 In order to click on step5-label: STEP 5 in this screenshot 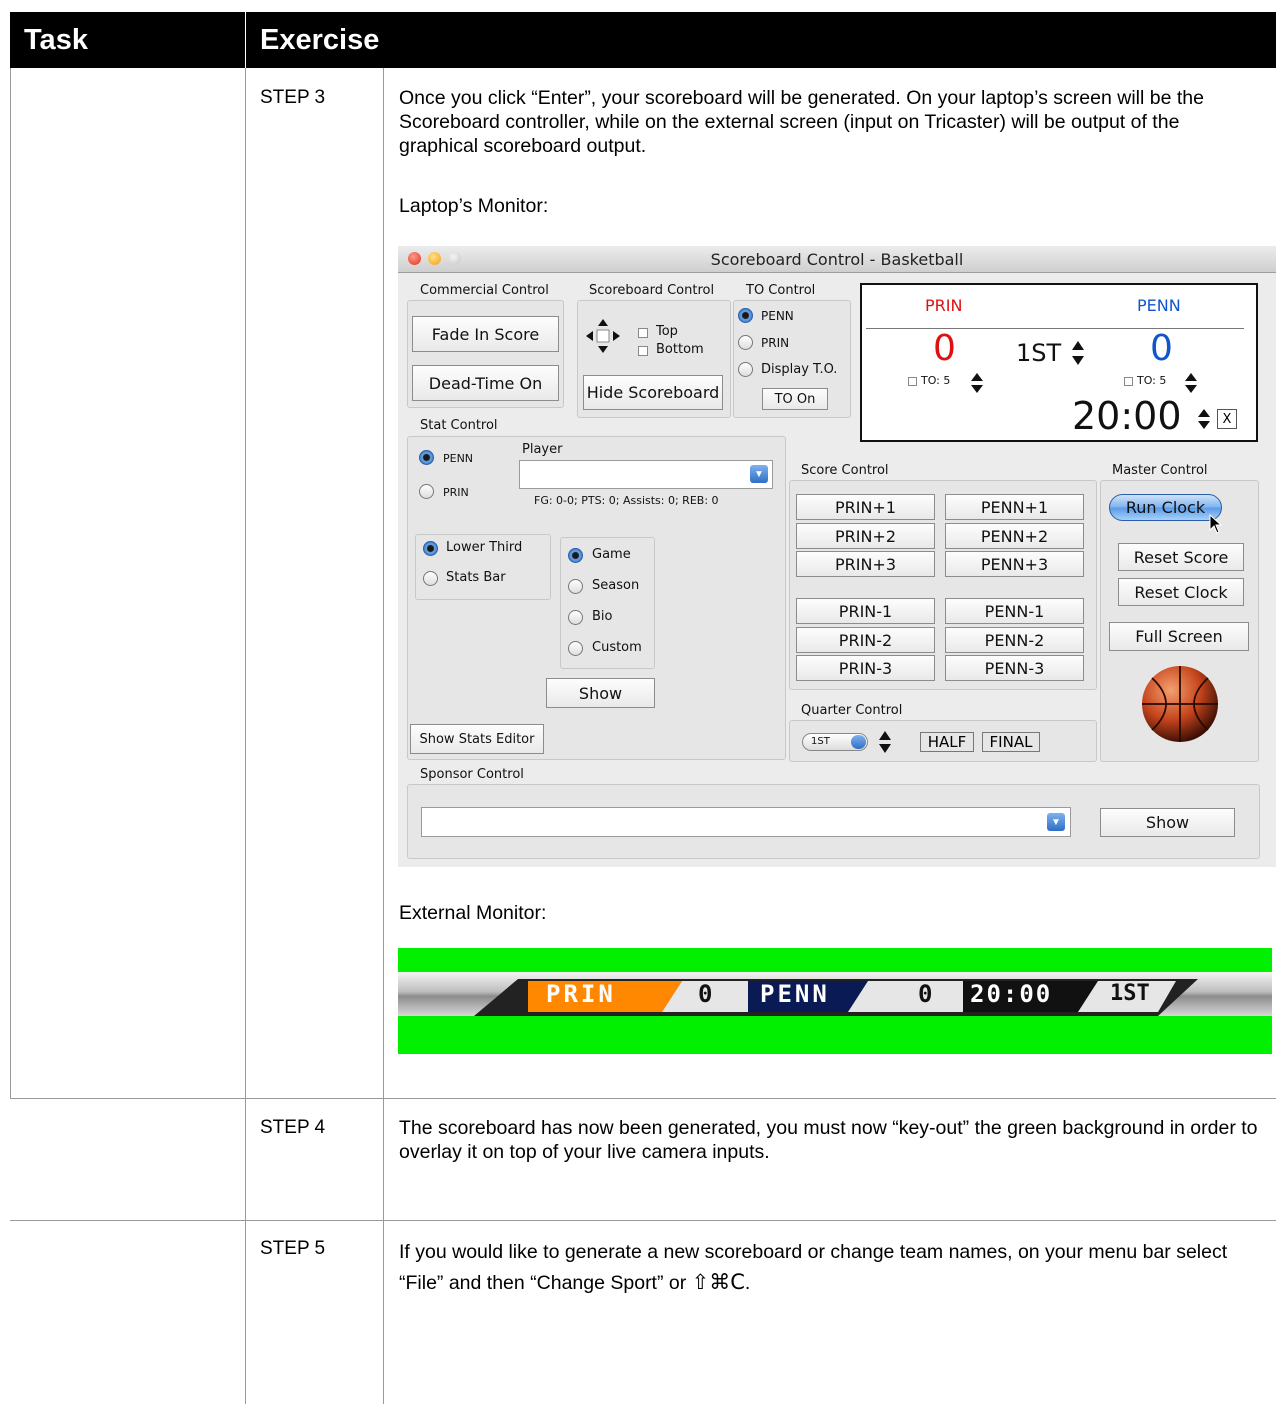, I will do `click(293, 1248)`.